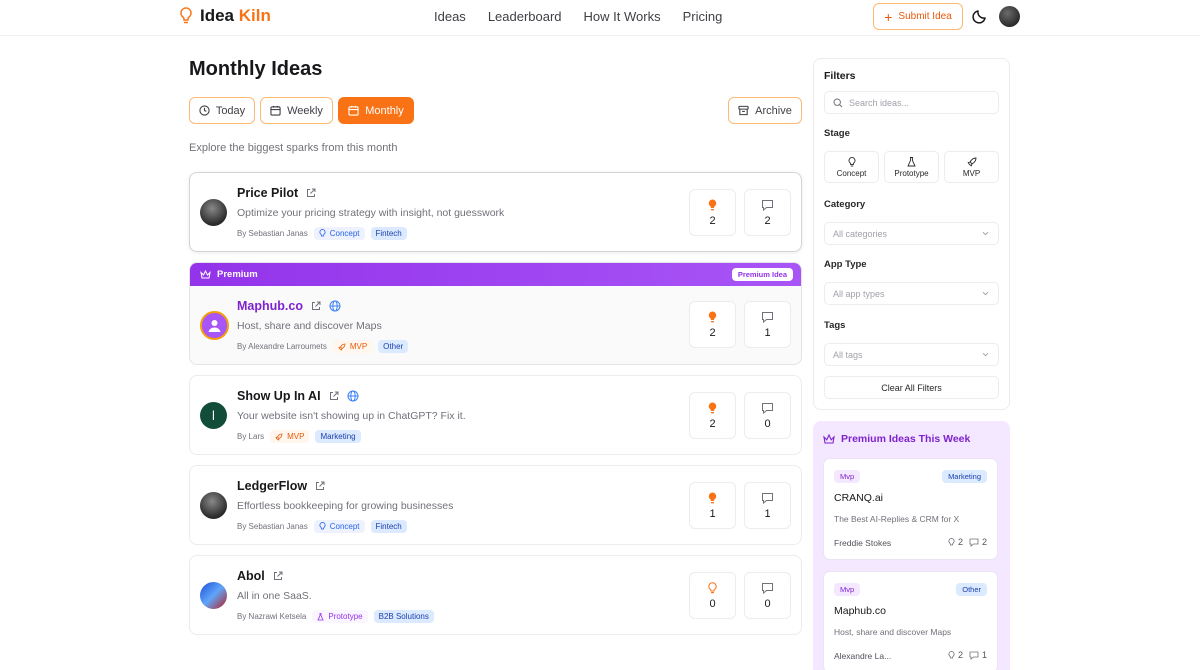 This screenshot has width=1200, height=670. I want to click on stage-tag-label: Concept, so click(344, 526).